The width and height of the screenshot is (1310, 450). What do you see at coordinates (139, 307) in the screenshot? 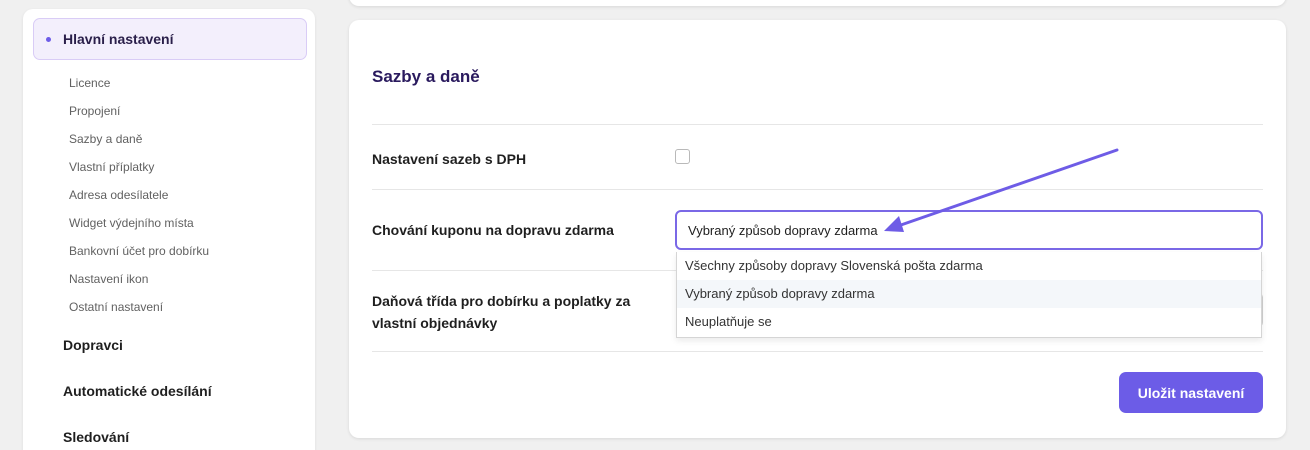
I see `sidebar-subitem-other-settings: Ostatní nastavení` at bounding box center [139, 307].